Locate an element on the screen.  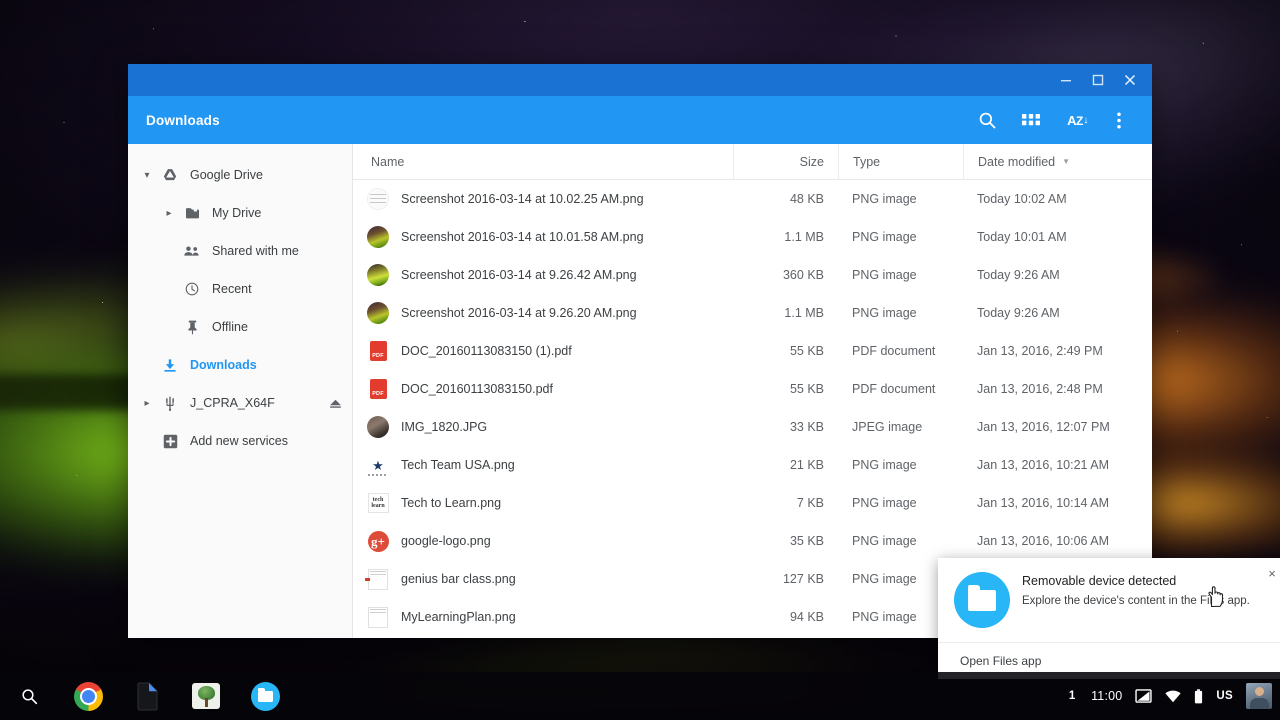
sidebar-item-google-drive: ▾ Google Drive is located at coordinates (240, 175).